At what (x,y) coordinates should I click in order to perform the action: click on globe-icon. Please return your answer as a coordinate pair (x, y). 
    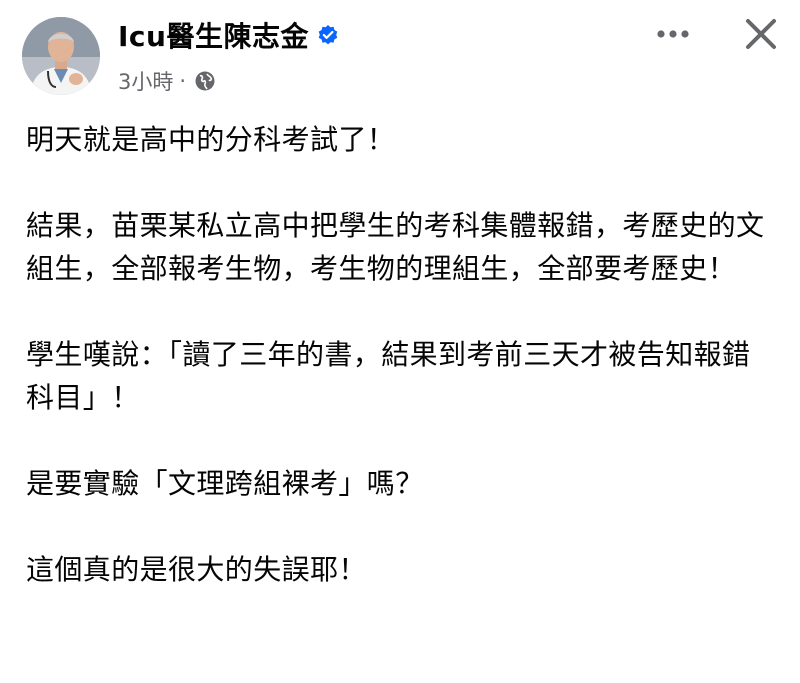
    Looking at the image, I should click on (205, 81).